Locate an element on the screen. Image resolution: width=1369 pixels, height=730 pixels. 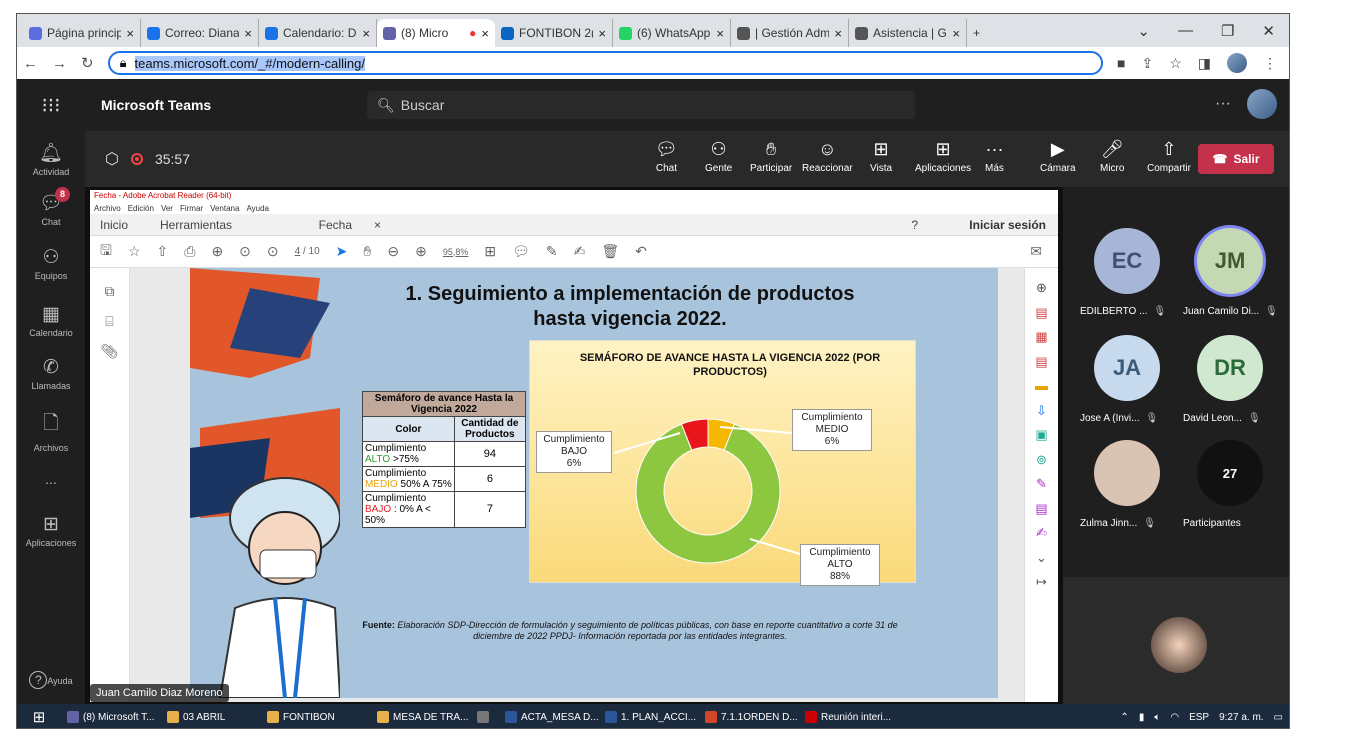
help-icon: ? is located at coordinates (914, 225).